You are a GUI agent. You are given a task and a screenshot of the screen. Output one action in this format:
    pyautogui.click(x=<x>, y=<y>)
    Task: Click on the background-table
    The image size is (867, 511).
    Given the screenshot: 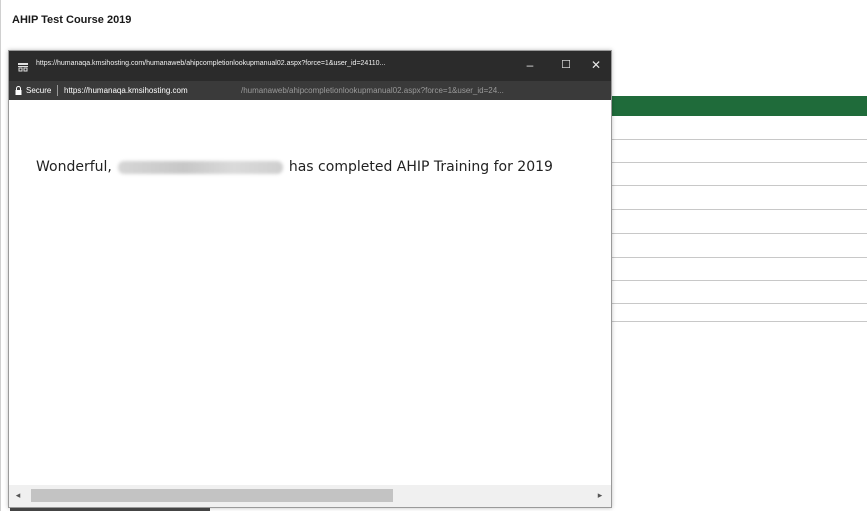 What is the action you would take?
    pyautogui.click(x=739, y=219)
    